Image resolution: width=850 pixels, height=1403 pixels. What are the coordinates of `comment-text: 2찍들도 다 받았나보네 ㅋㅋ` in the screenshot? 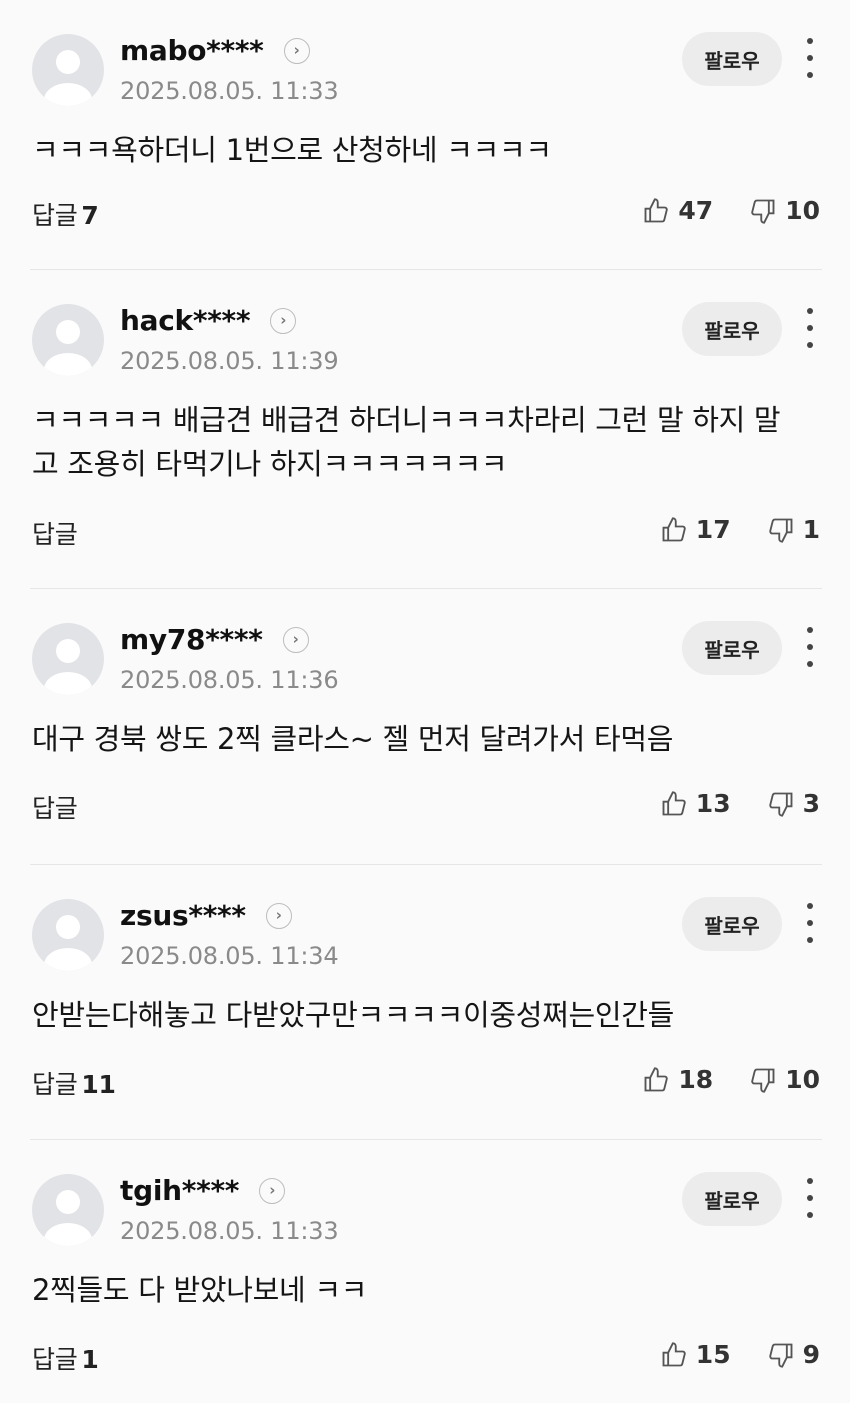 It's located at (200, 1290).